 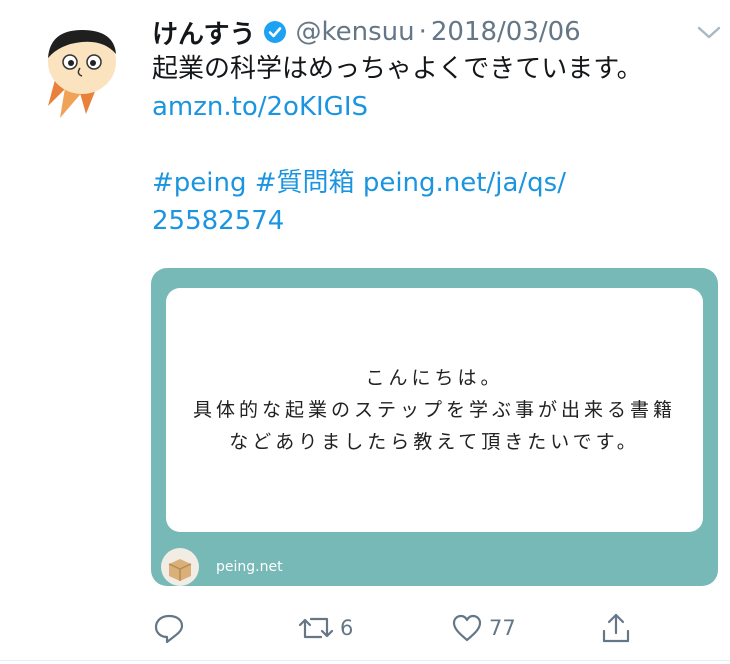 I want to click on avatar-icon, so click(x=82, y=74).